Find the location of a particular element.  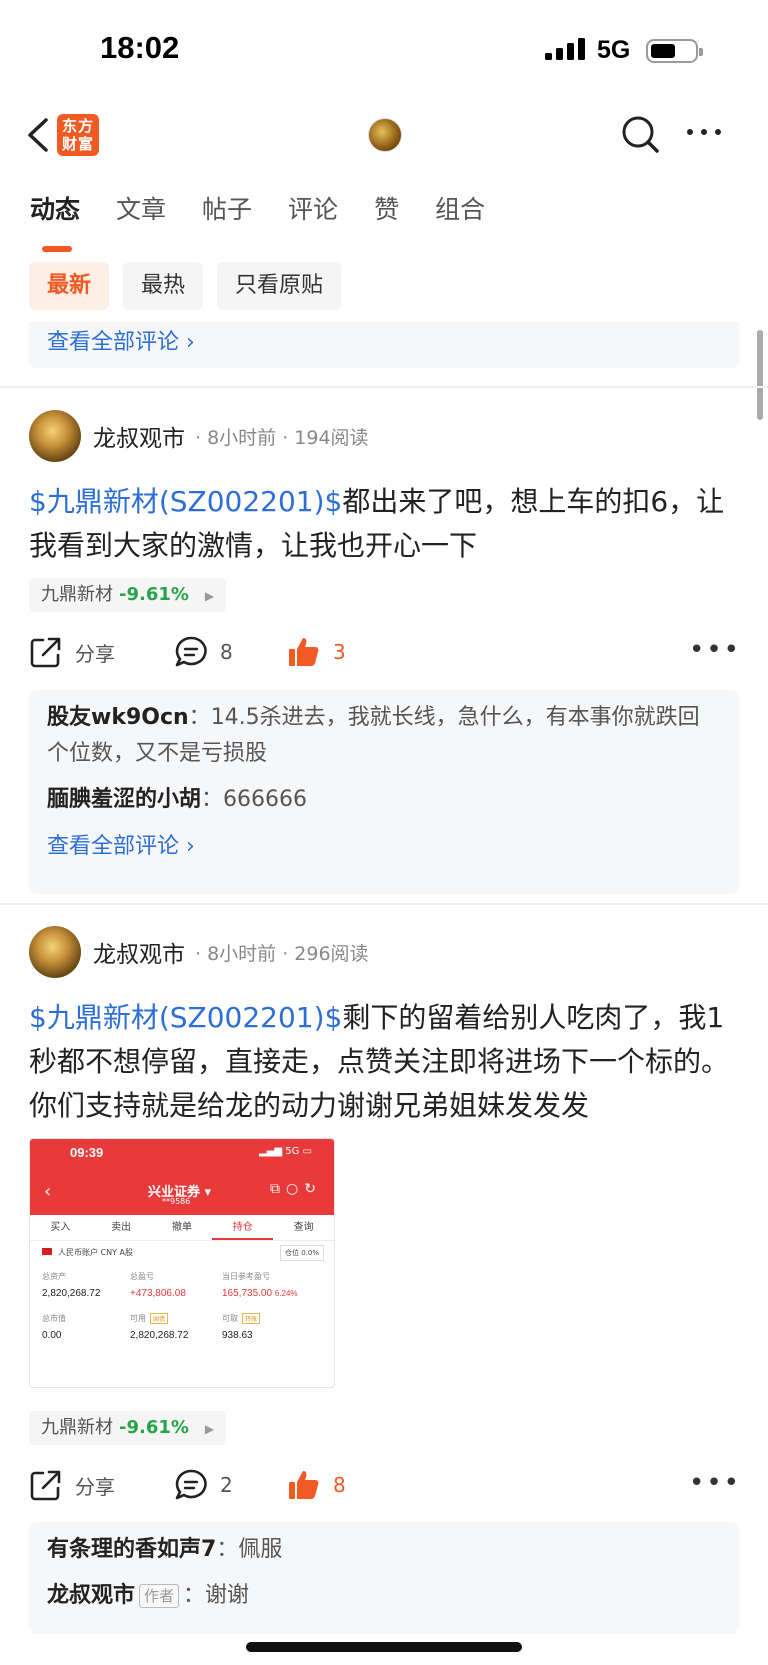

asset-value: +473,806.08 is located at coordinates (158, 1293).